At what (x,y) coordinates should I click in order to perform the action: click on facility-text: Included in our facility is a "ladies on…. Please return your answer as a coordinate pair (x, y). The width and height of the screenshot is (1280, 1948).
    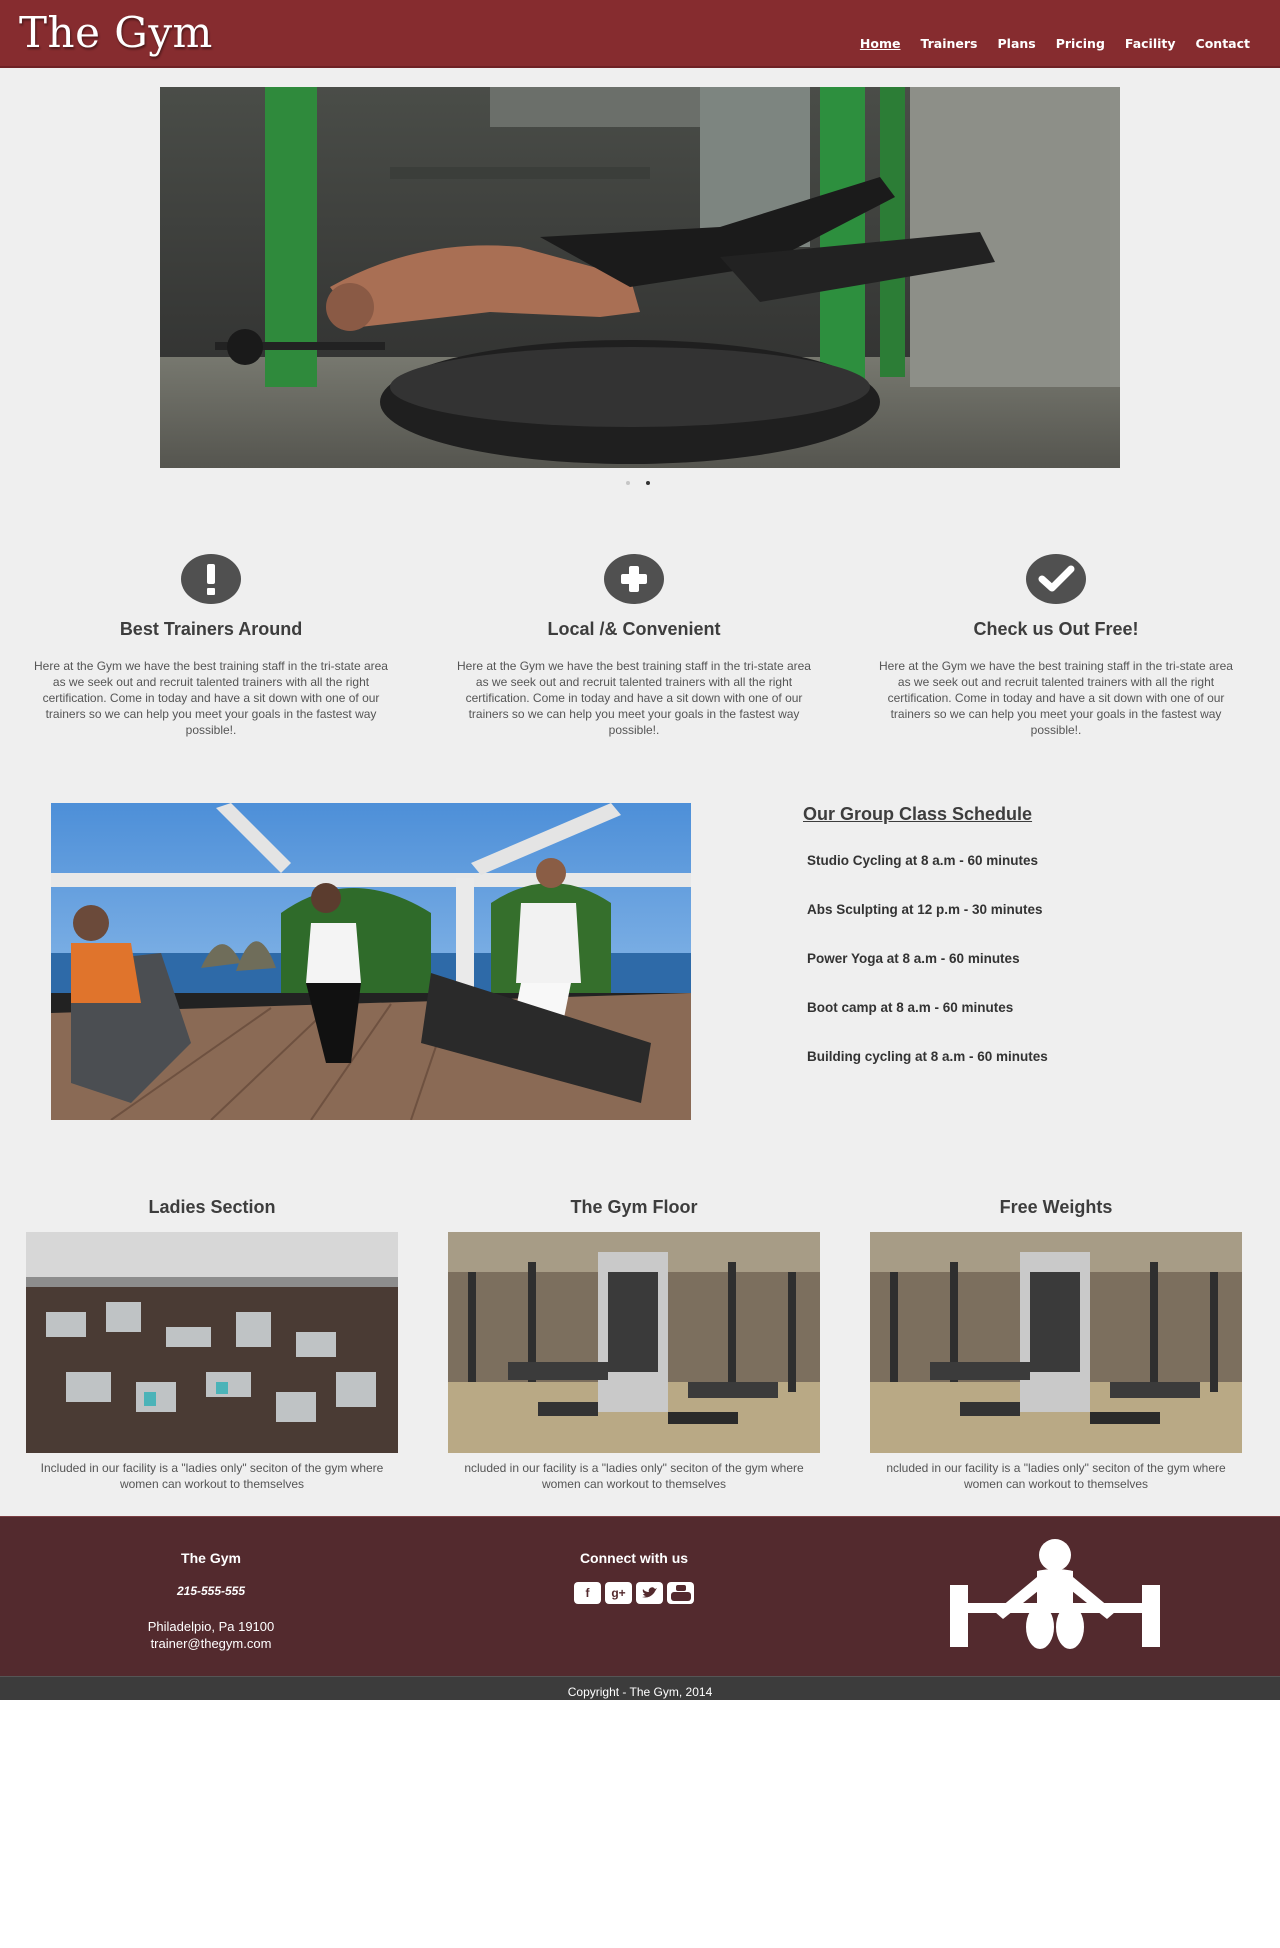
    Looking at the image, I should click on (212, 1476).